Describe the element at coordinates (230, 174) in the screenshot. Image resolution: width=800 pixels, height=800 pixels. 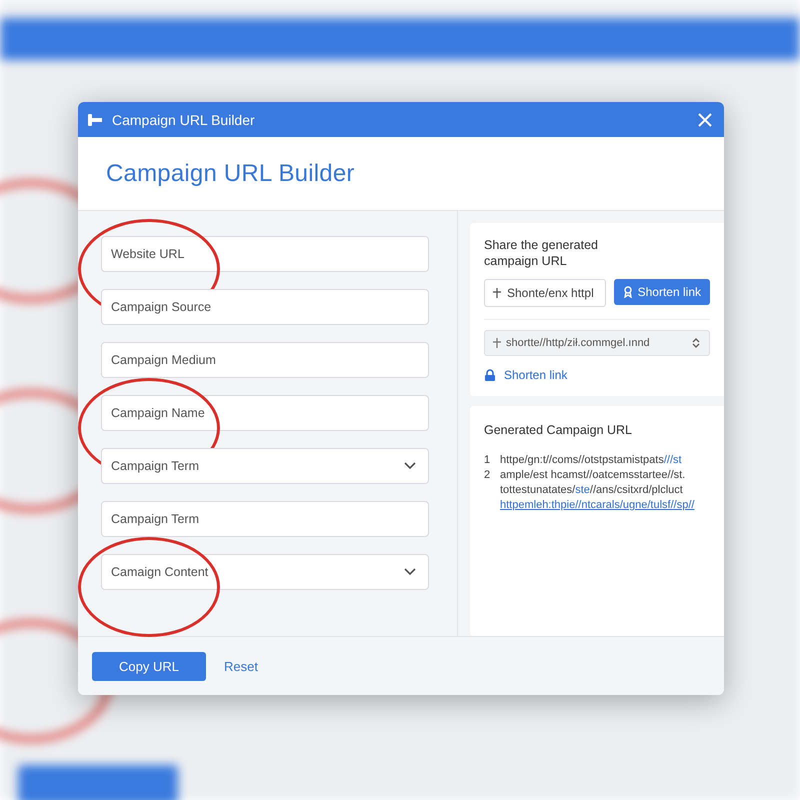
I see `page-heading: Campaign URL Builder` at that location.